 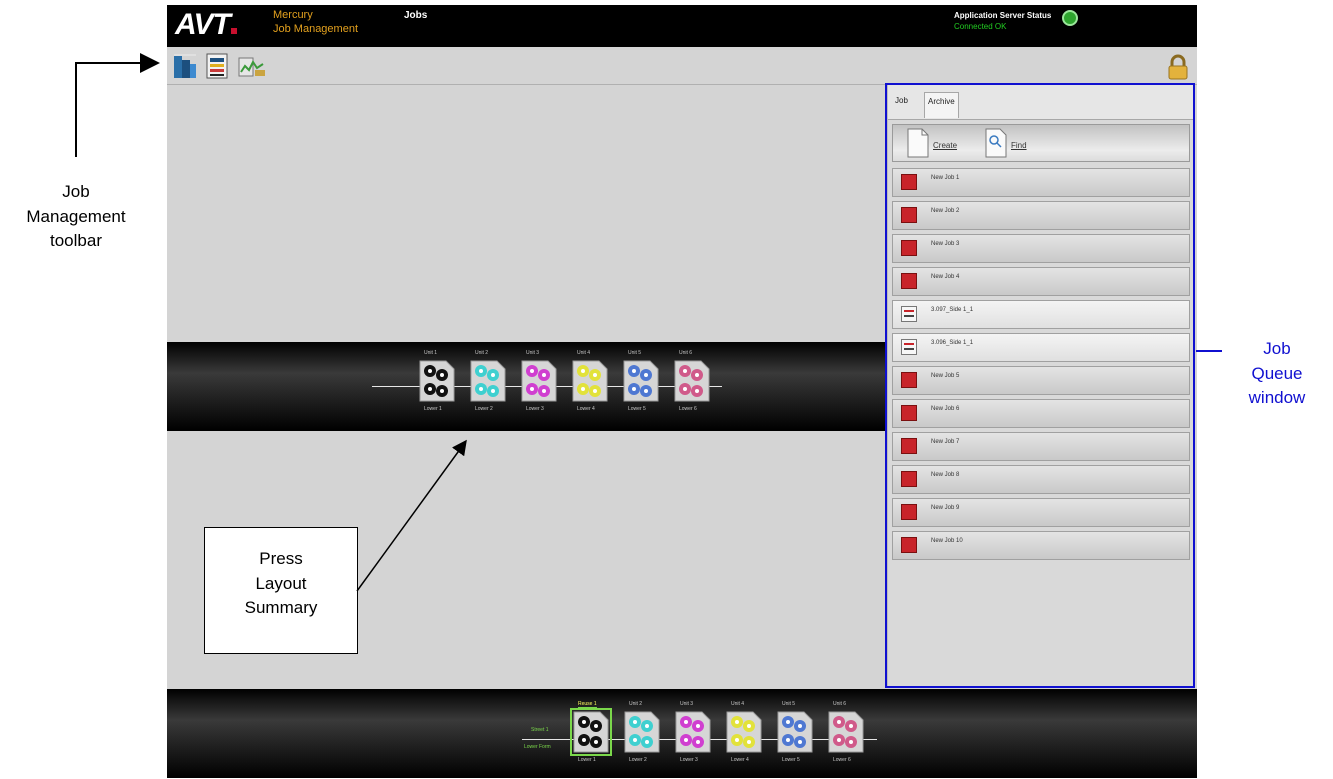 I want to click on press-arrow, so click(x=411, y=515).